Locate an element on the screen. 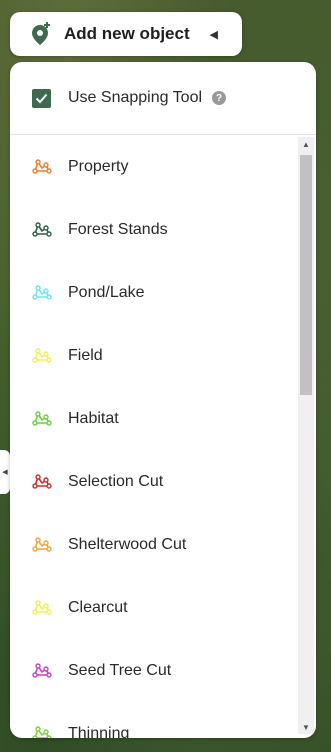  object-type-label: Shelterwood Cut is located at coordinates (127, 544).